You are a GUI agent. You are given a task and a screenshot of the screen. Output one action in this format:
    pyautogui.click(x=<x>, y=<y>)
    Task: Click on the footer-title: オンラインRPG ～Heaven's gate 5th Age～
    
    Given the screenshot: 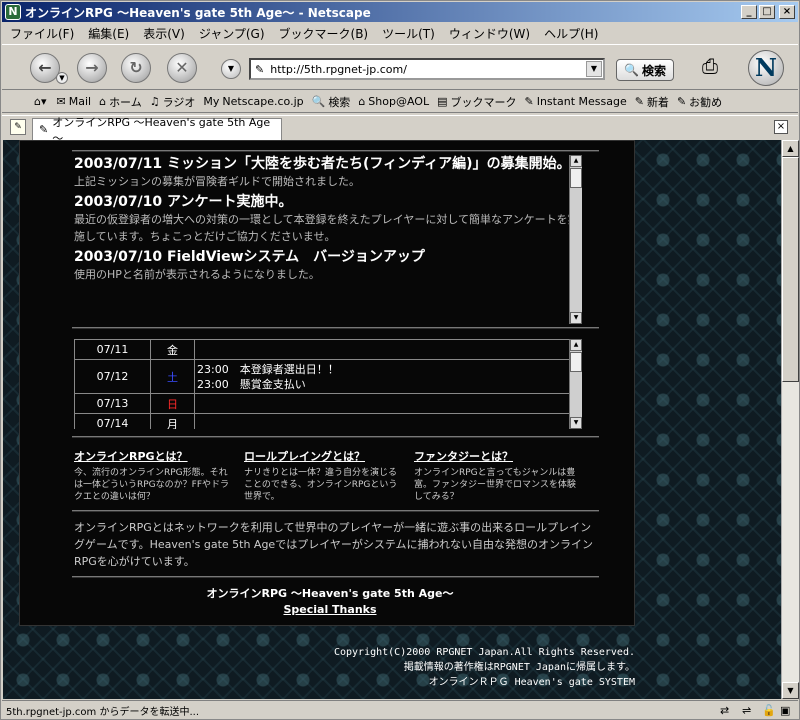 What is the action you would take?
    pyautogui.click(x=330, y=593)
    